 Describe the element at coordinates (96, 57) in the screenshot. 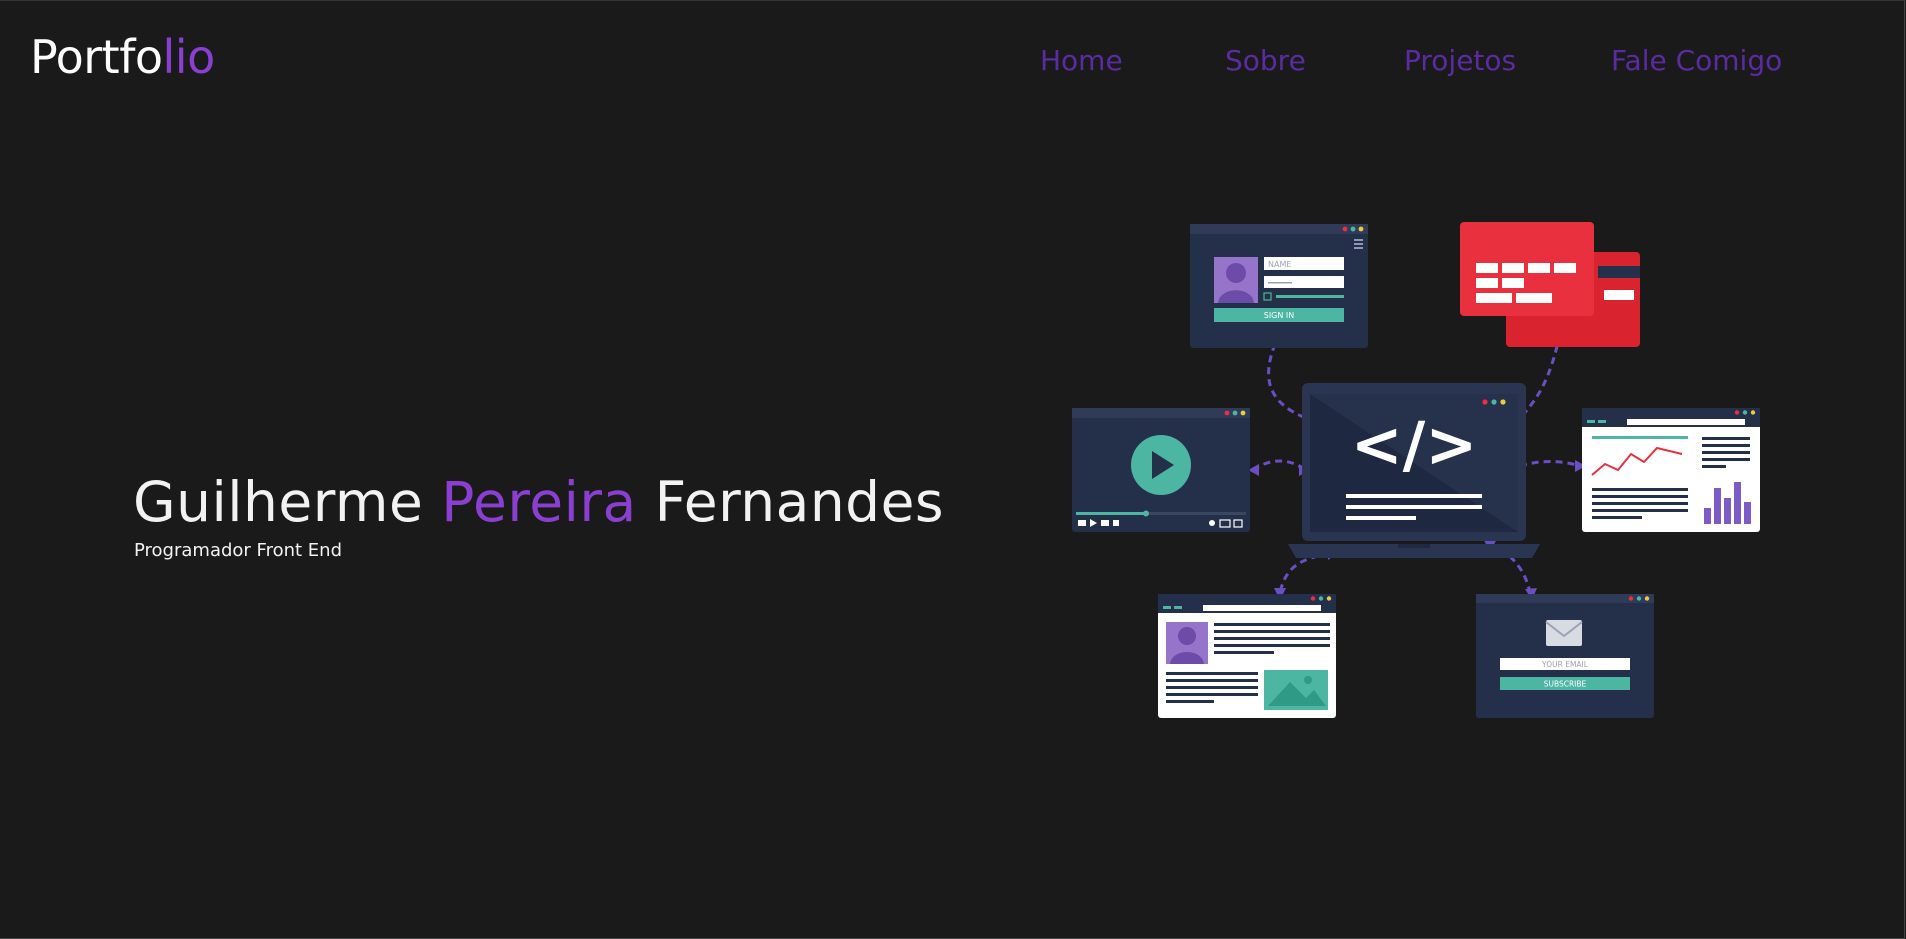

I see `logo-text: Portfo` at that location.